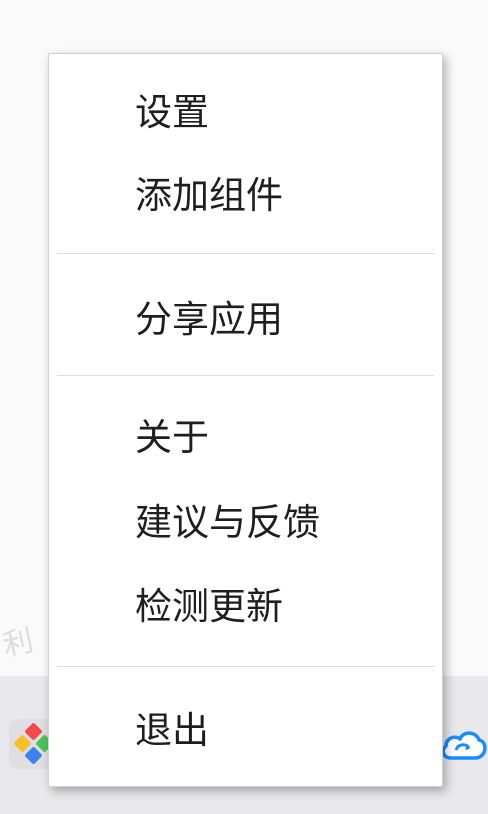 This screenshot has height=814, width=488. What do you see at coordinates (209, 319) in the screenshot?
I see `menu-item-label: 分享应用` at bounding box center [209, 319].